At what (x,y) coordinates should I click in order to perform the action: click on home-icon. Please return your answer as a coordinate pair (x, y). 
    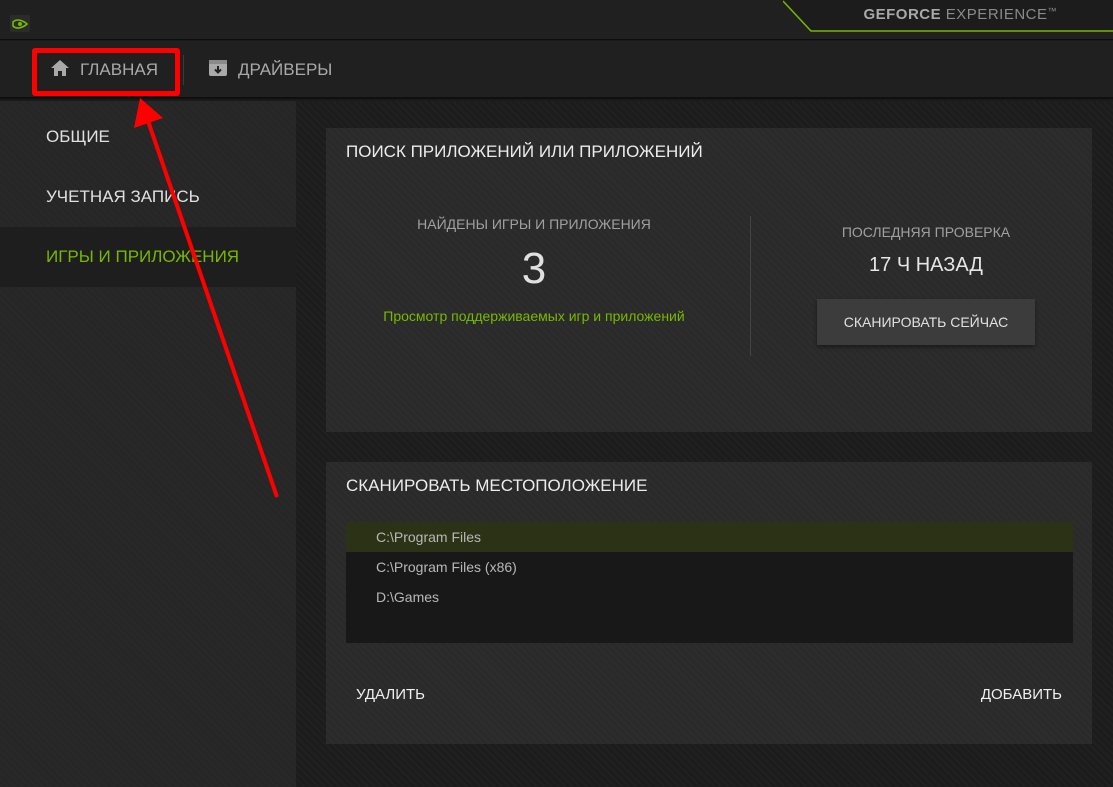
    Looking at the image, I should click on (60, 70).